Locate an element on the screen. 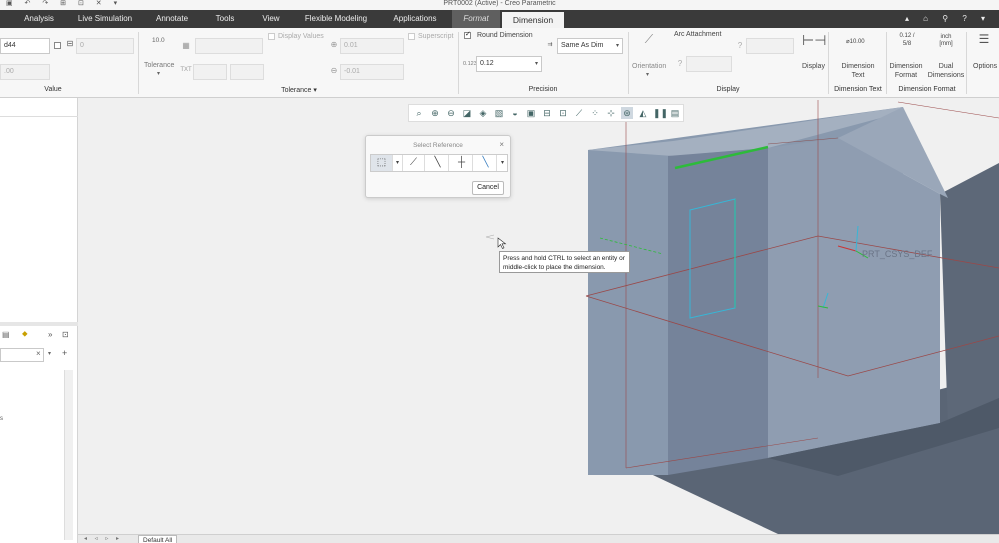 The width and height of the screenshot is (999, 543). zoom-in-icon: ⊕ is located at coordinates (435, 113).